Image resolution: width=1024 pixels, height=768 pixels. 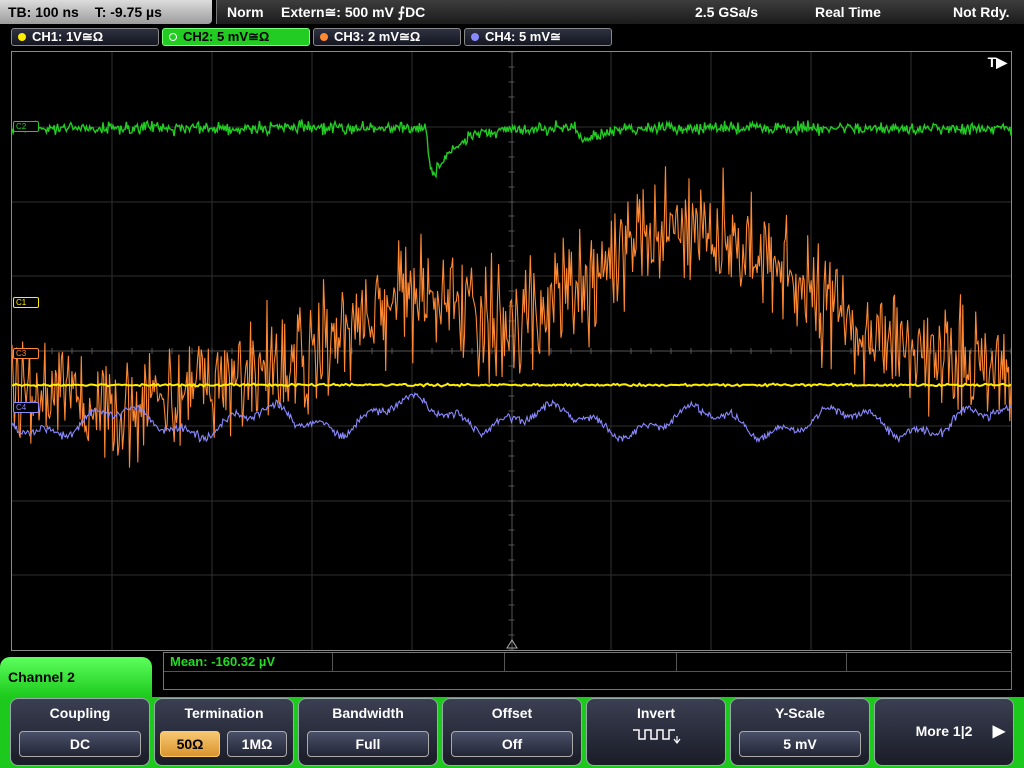 What do you see at coordinates (190, 744) in the screenshot?
I see `termination-50-ohm-option: 50Ω` at bounding box center [190, 744].